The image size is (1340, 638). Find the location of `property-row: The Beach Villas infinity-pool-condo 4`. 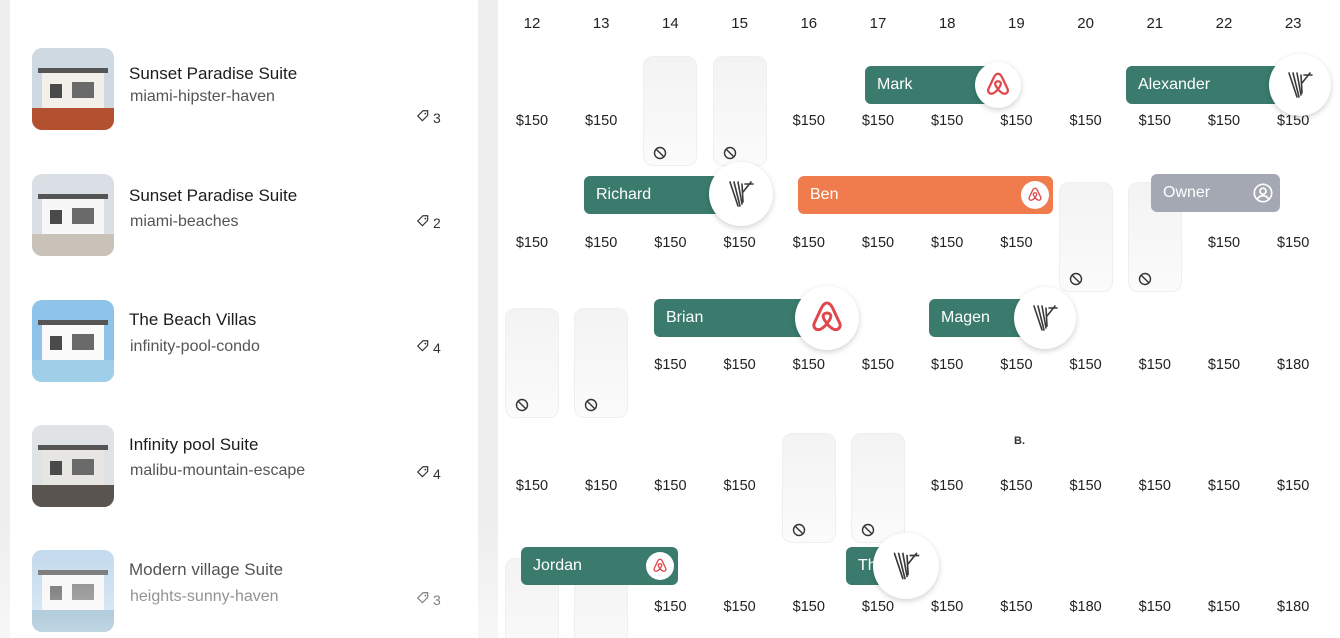

property-row: The Beach Villas infinity-pool-condo 4 is located at coordinates (244, 343).